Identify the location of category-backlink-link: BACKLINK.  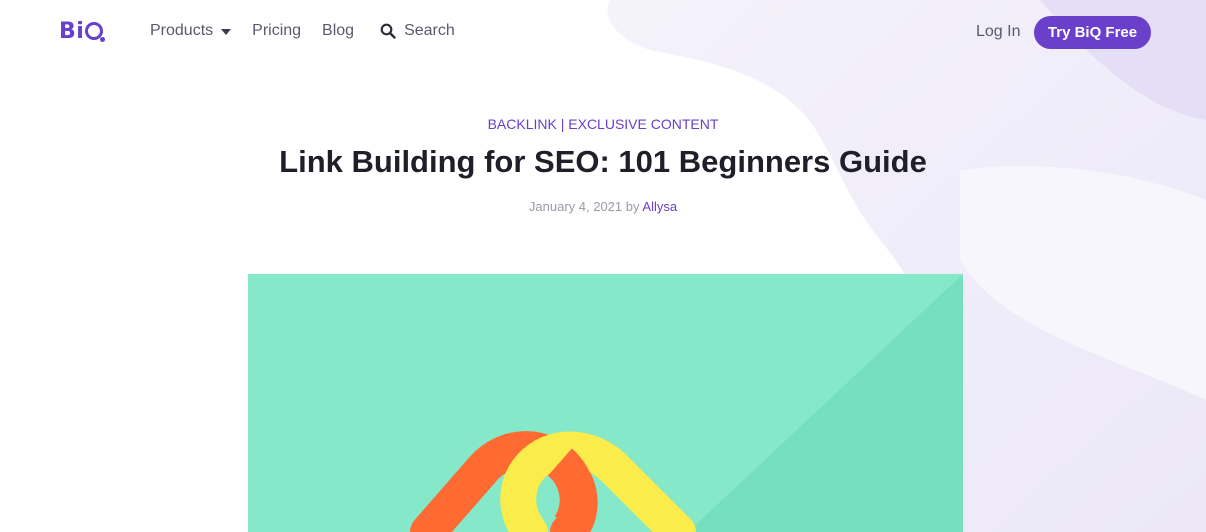
(522, 124).